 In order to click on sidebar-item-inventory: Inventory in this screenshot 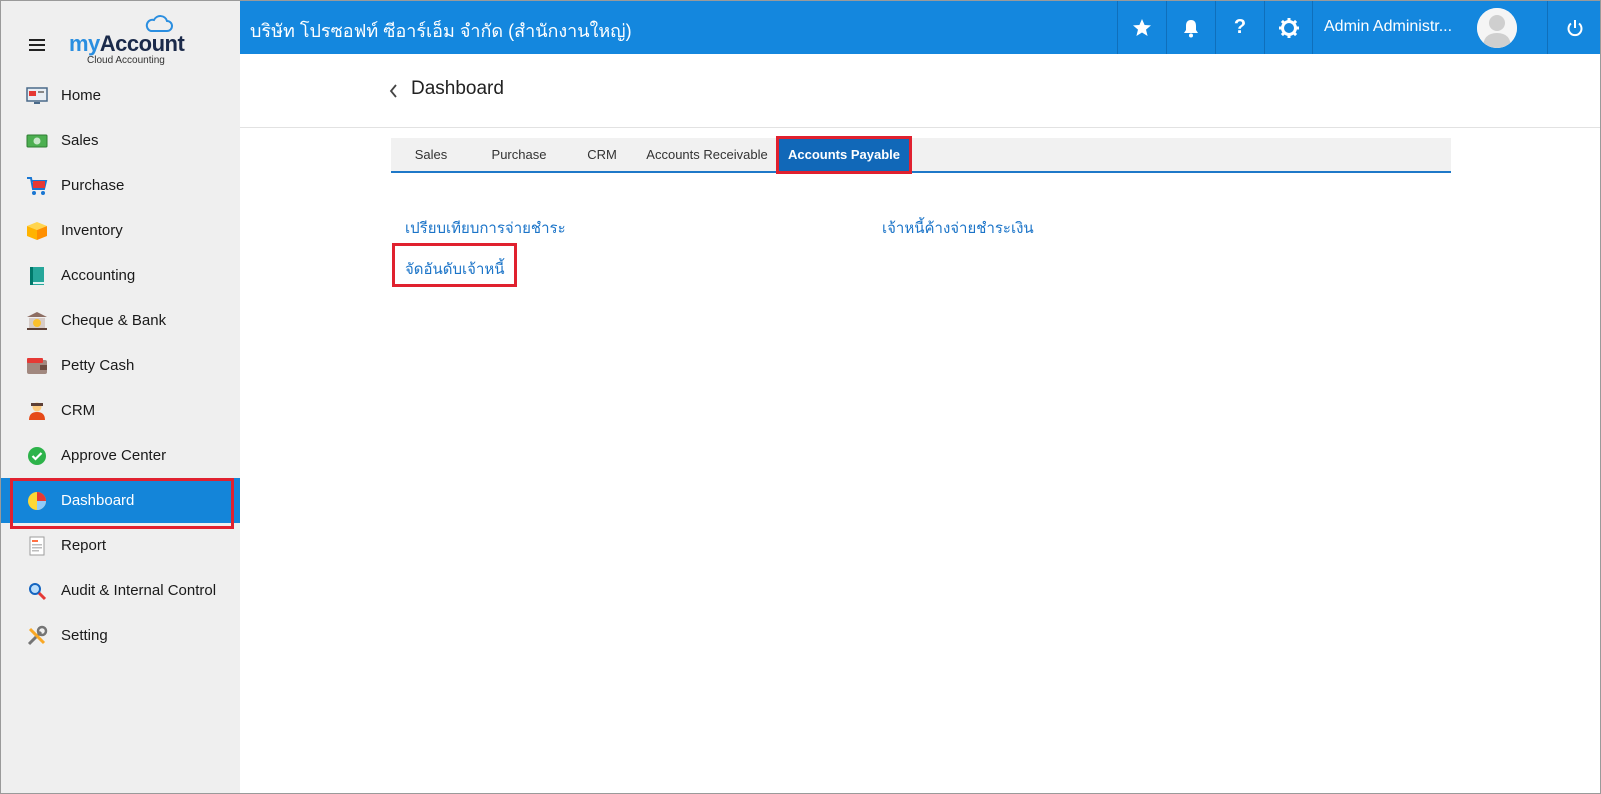, I will do `click(120, 230)`.